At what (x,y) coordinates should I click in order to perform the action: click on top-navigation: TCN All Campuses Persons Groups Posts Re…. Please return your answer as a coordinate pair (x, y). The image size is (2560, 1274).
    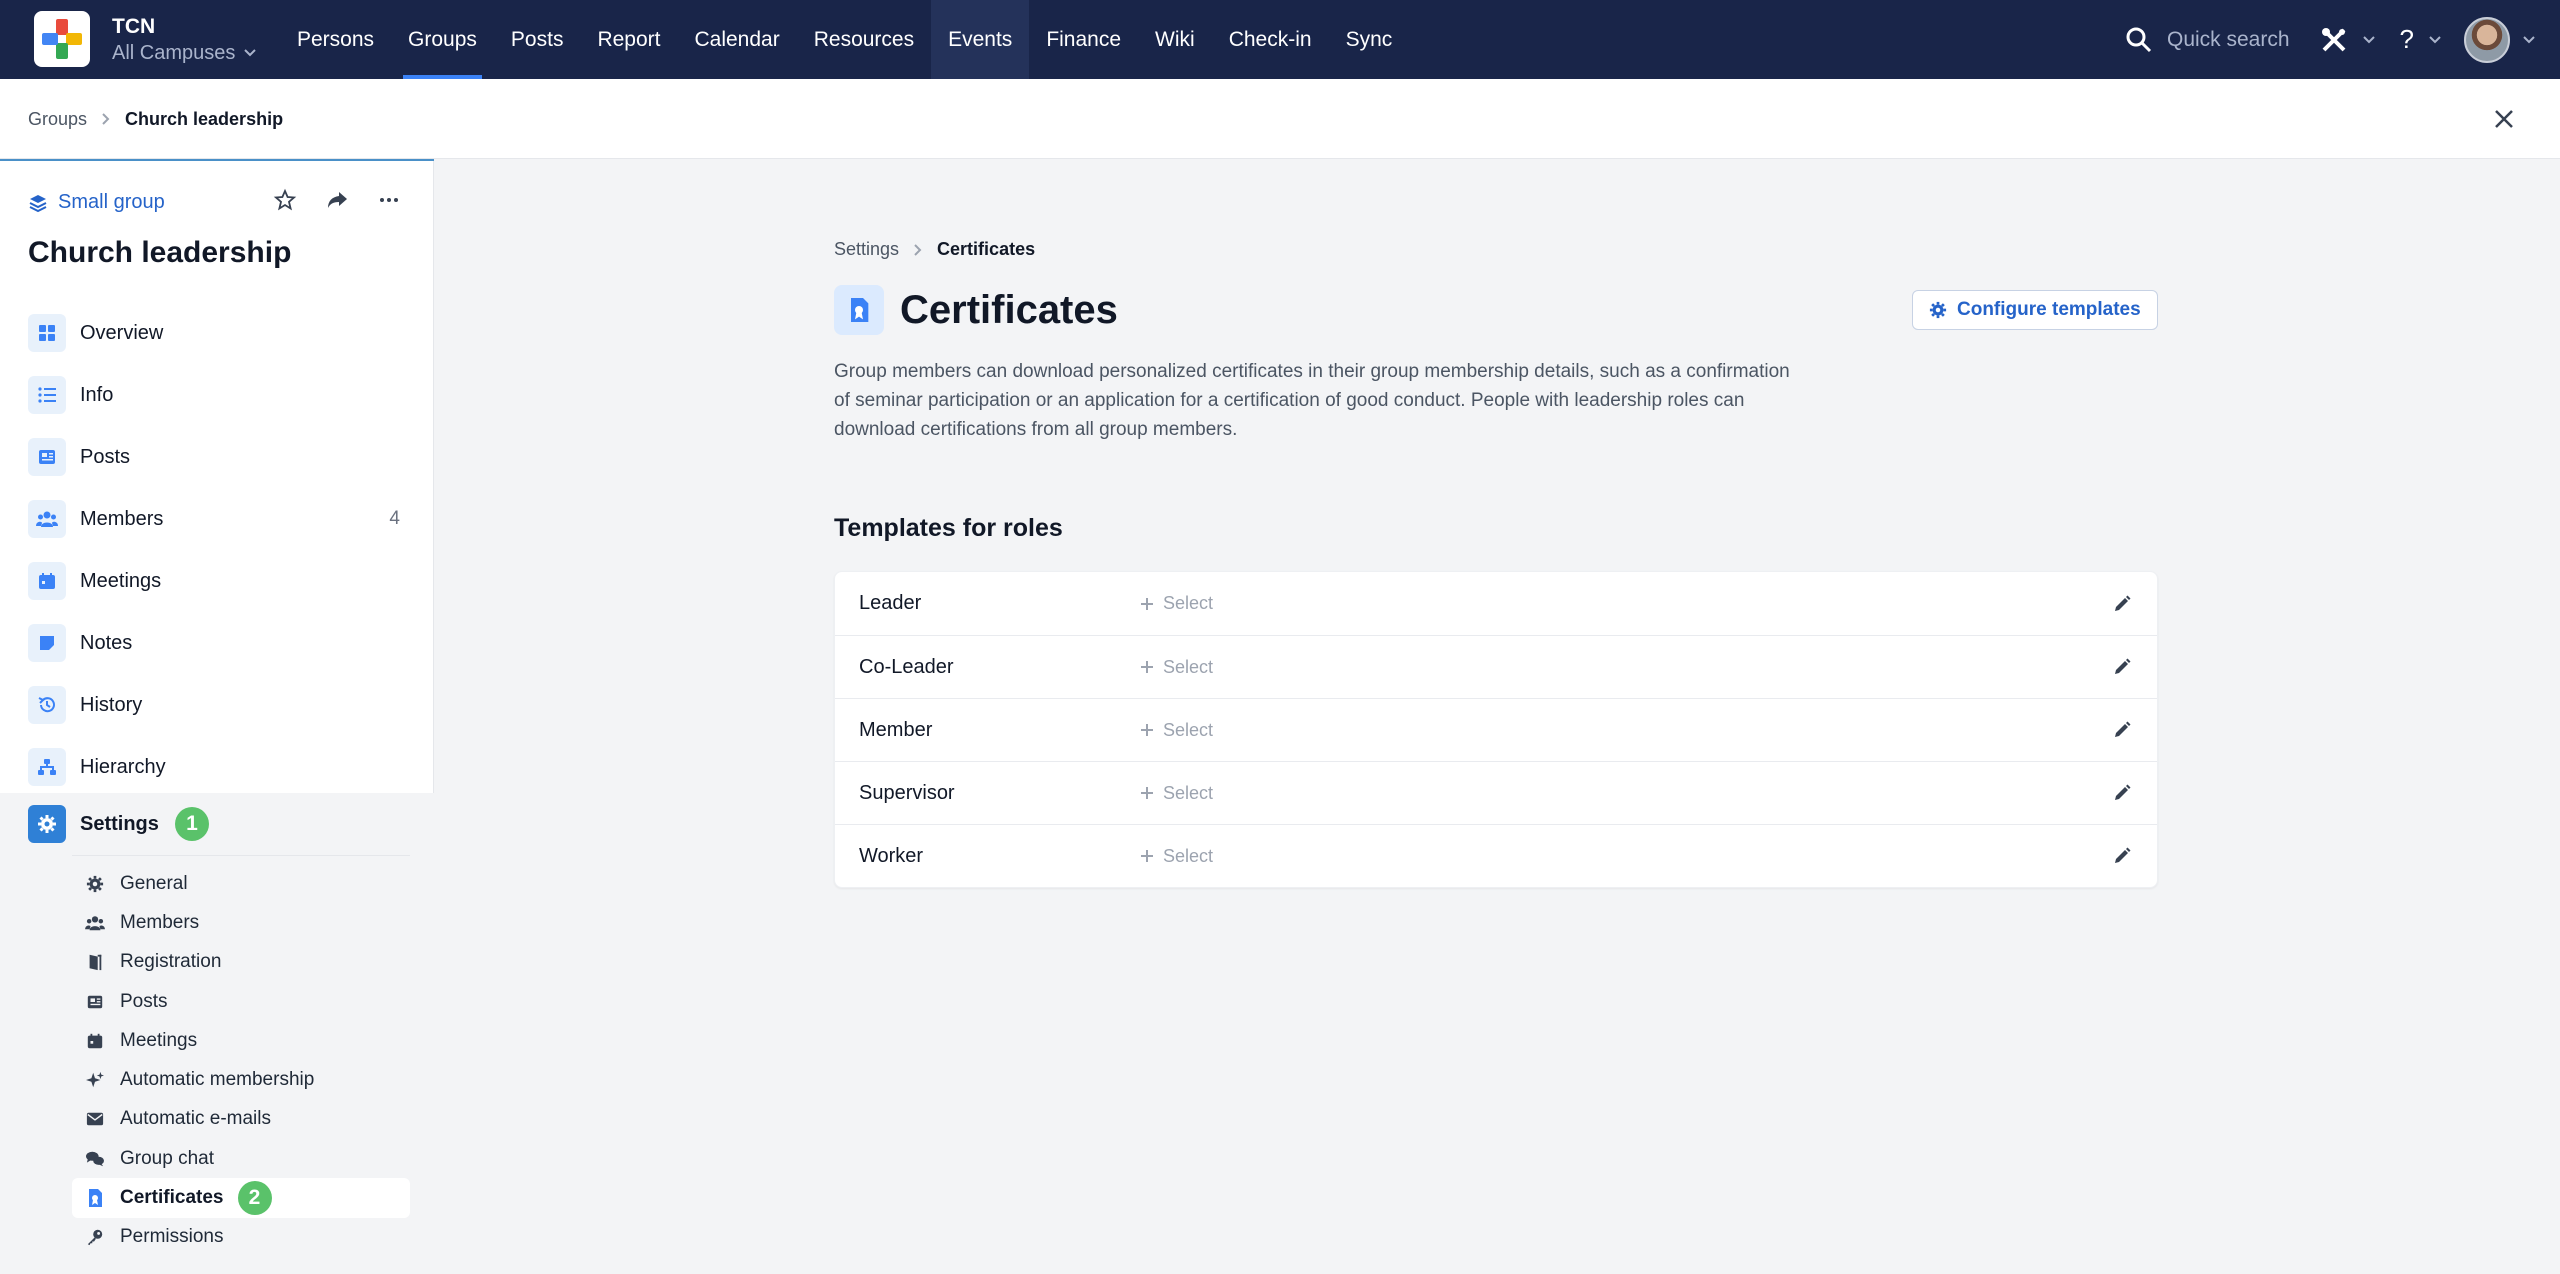
    Looking at the image, I should click on (1280, 39).